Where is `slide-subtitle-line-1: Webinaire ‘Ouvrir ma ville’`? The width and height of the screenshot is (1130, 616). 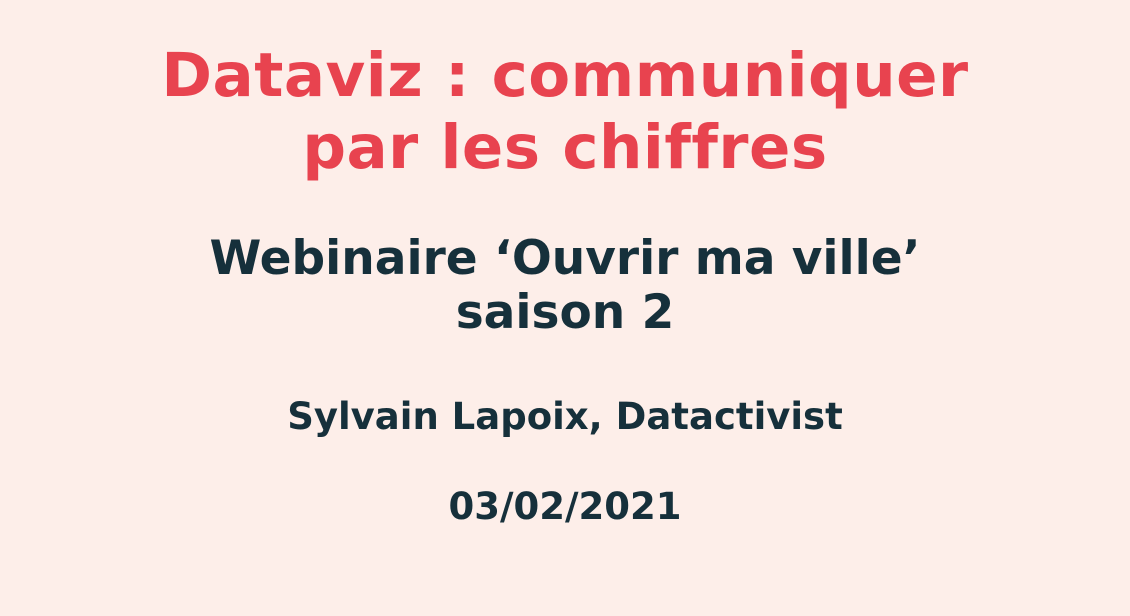
slide-subtitle-line-1: Webinaire ‘Ouvrir ma ville’ is located at coordinates (565, 258).